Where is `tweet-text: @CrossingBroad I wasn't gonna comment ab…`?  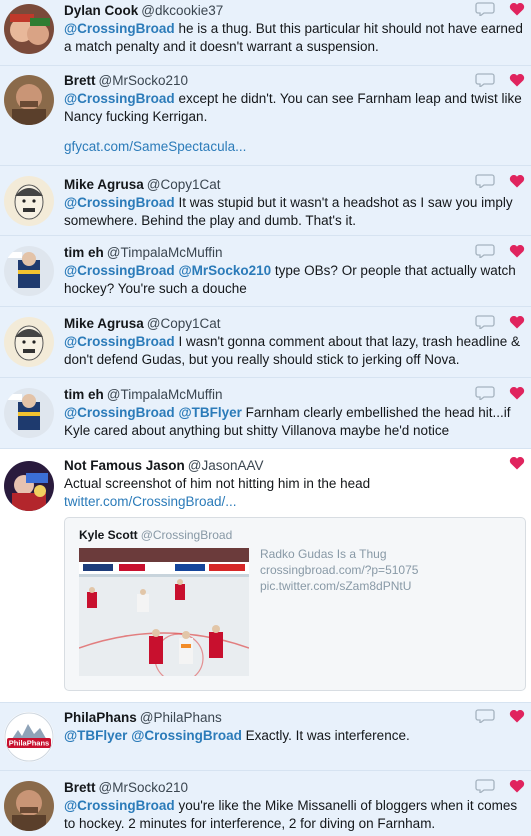
tweet-text: @CrossingBroad I wasn't gonna comment ab… is located at coordinates (292, 350).